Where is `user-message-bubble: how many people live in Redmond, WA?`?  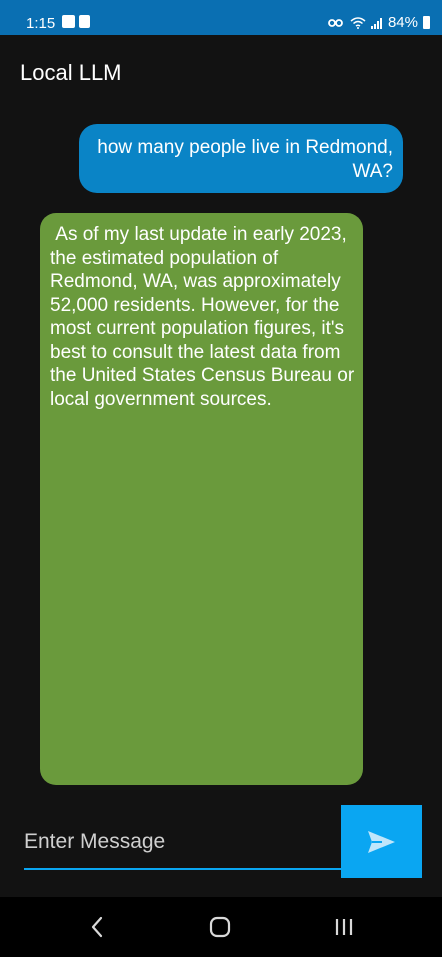
user-message-bubble: how many people live in Redmond, WA? is located at coordinates (241, 158).